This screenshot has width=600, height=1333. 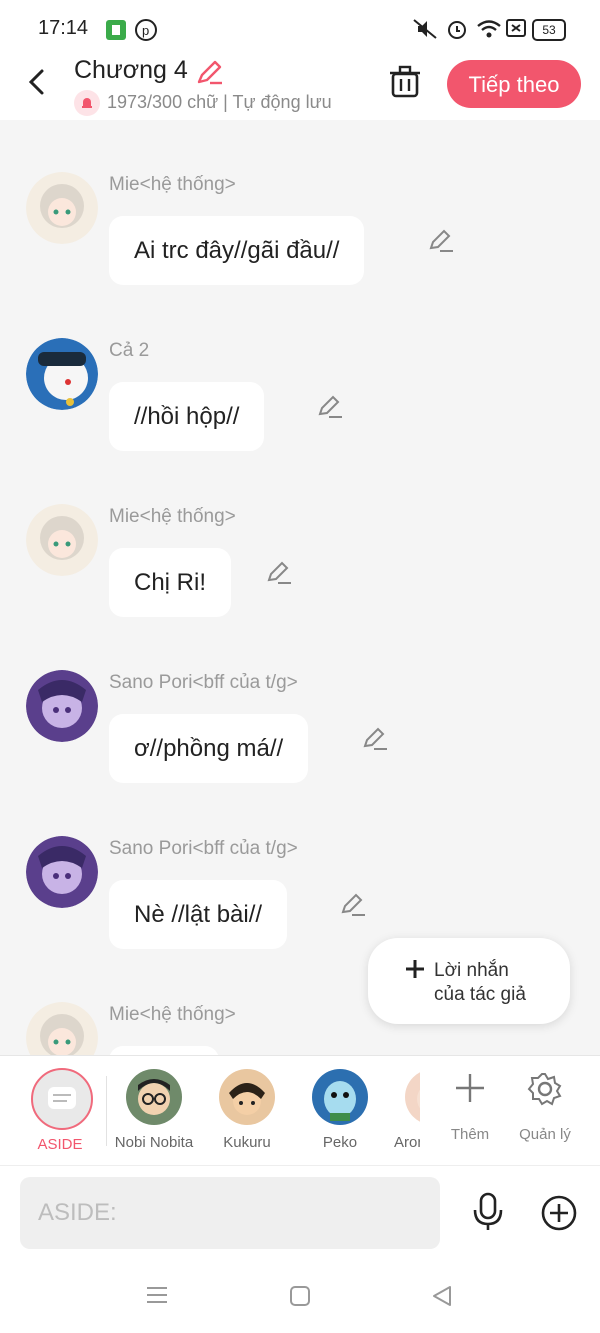 What do you see at coordinates (514, 84) in the screenshot?
I see `next-button: Tiếp theo` at bounding box center [514, 84].